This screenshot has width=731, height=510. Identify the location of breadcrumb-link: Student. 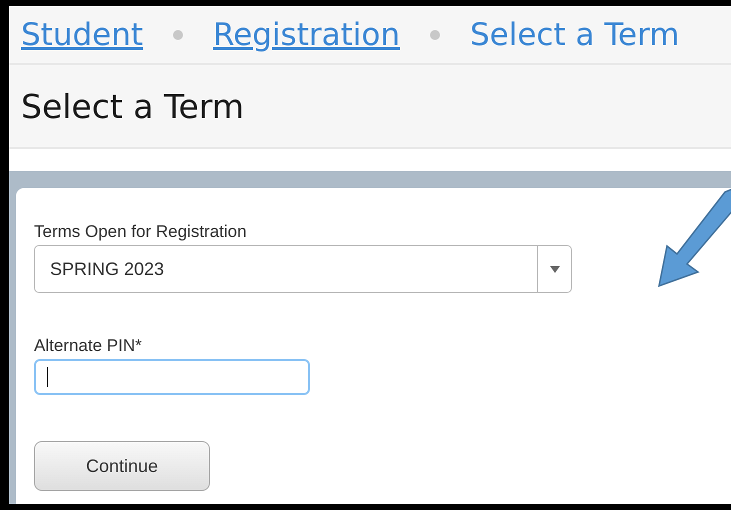
(82, 34).